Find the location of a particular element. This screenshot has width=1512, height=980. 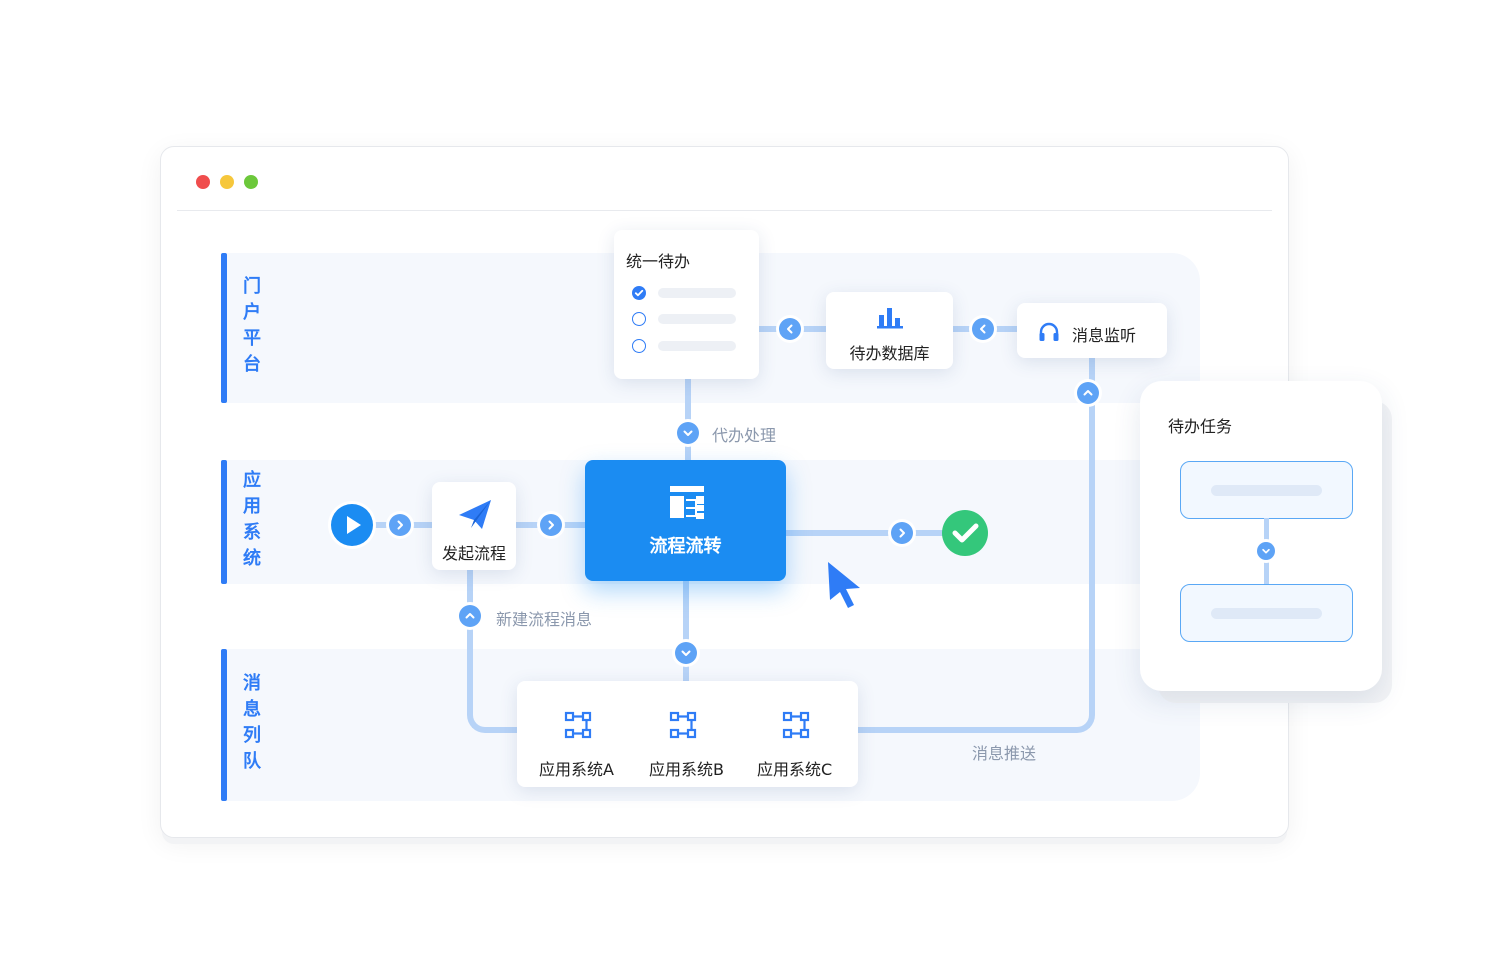

mouse-pointer-icon is located at coordinates (844, 585).